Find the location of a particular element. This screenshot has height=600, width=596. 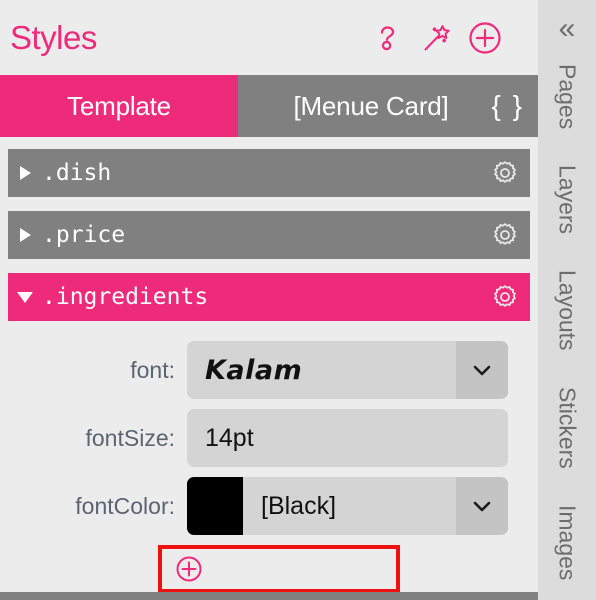

panel-header: Styles is located at coordinates (269, 37).